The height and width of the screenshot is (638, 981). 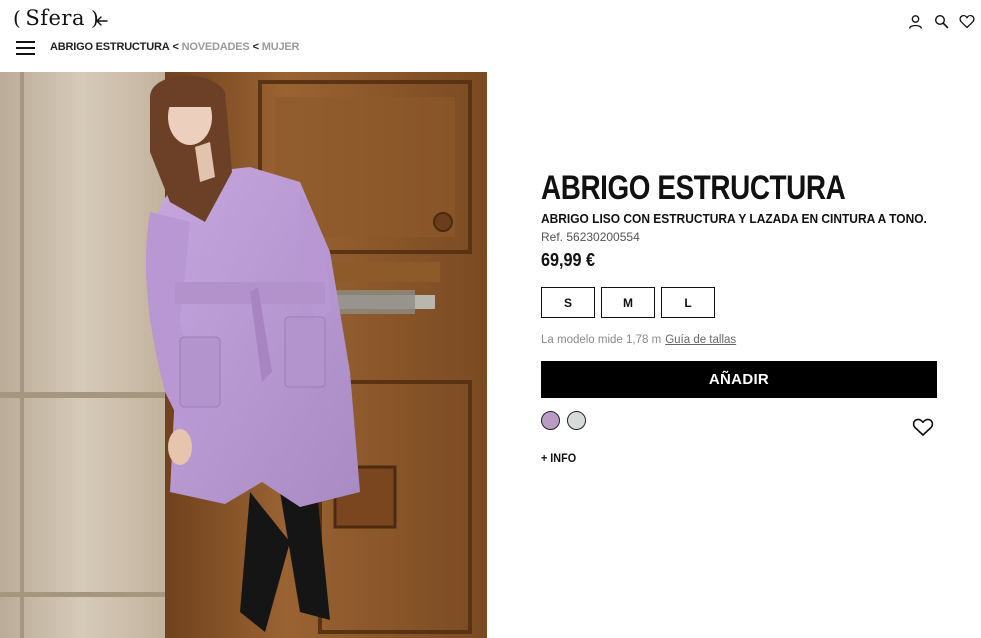 What do you see at coordinates (628, 302) in the screenshot?
I see `size-button-m: M` at bounding box center [628, 302].